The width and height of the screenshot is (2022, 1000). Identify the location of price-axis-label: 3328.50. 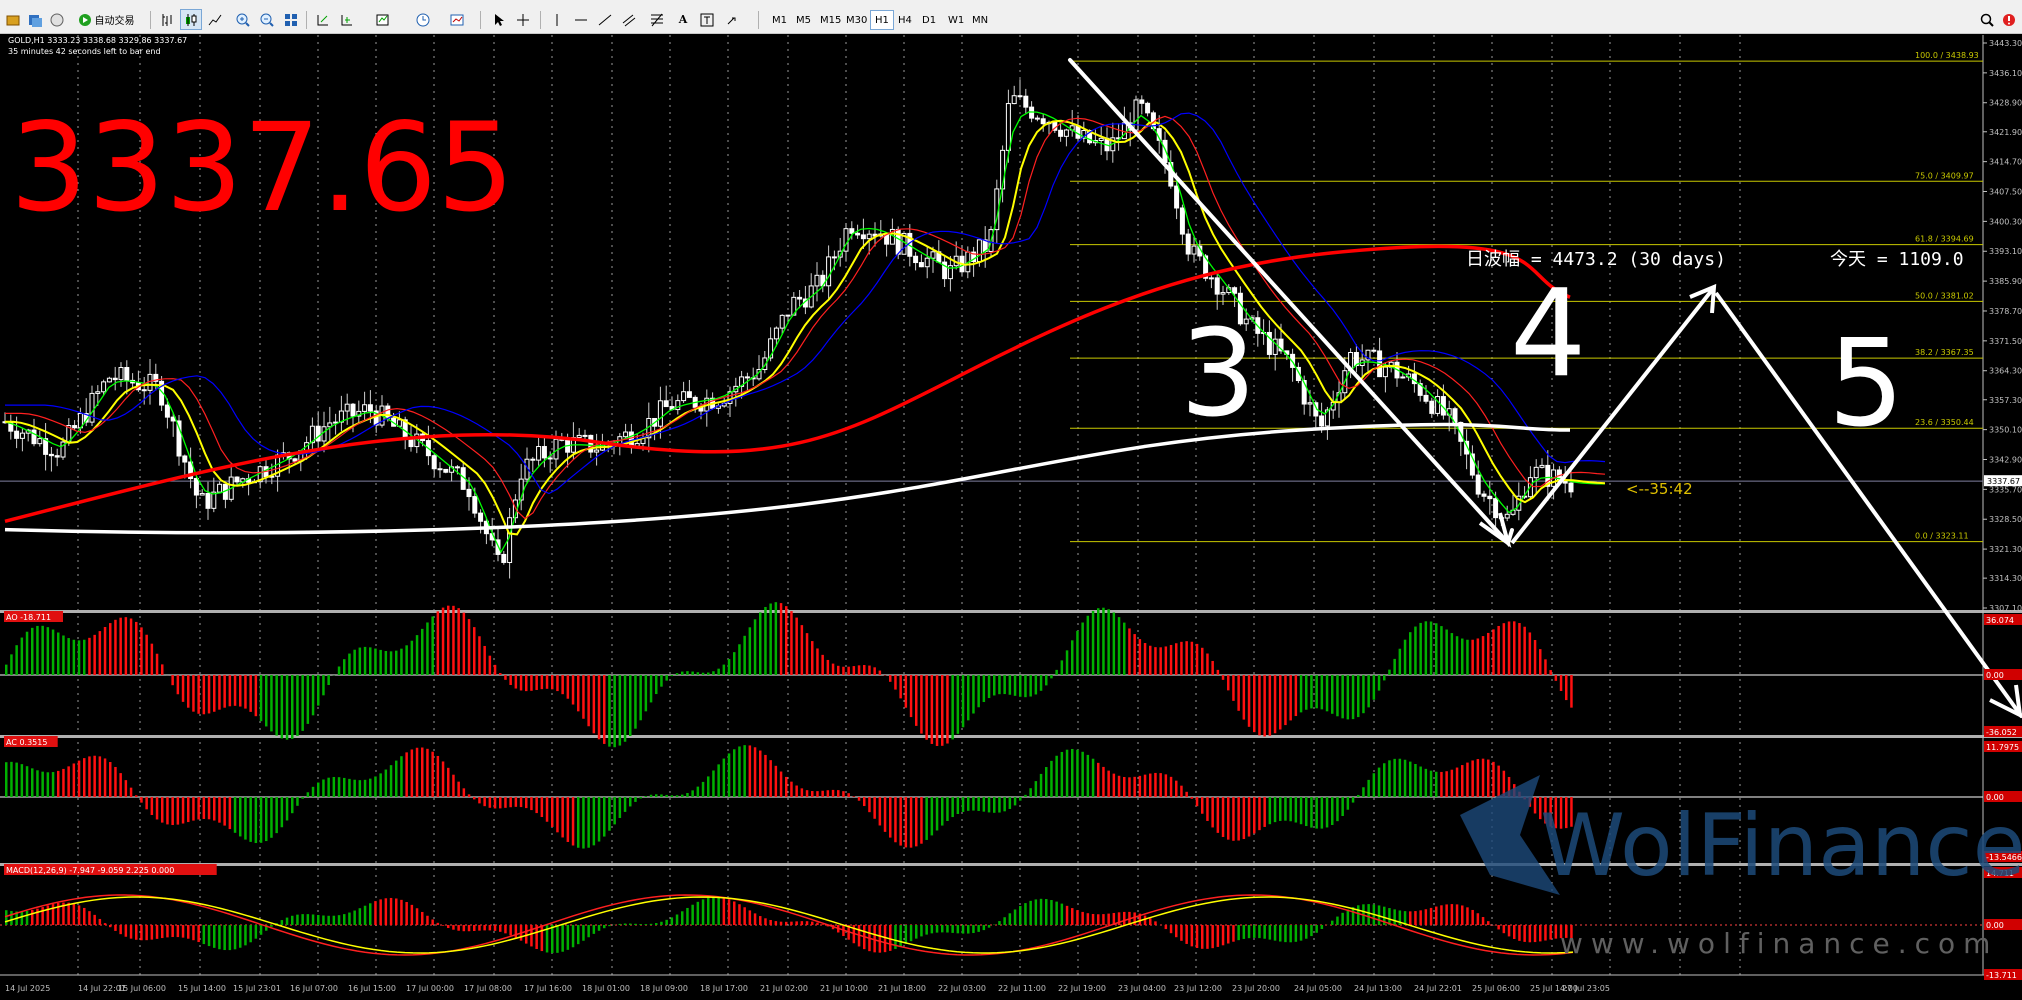
(2005, 519).